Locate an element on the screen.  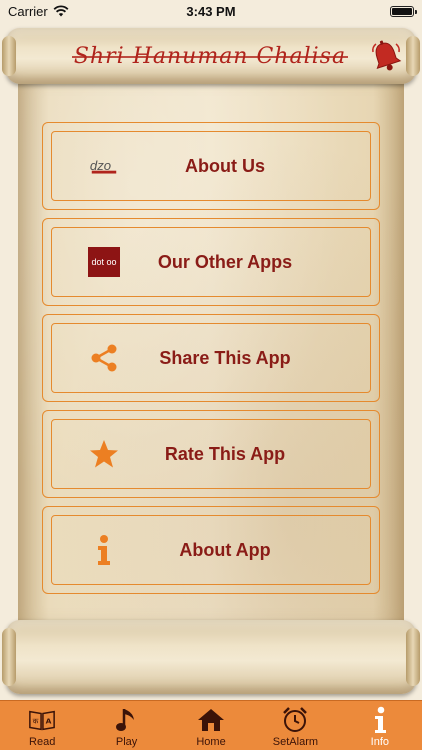
tab-read: क A Read is located at coordinates (42, 725).